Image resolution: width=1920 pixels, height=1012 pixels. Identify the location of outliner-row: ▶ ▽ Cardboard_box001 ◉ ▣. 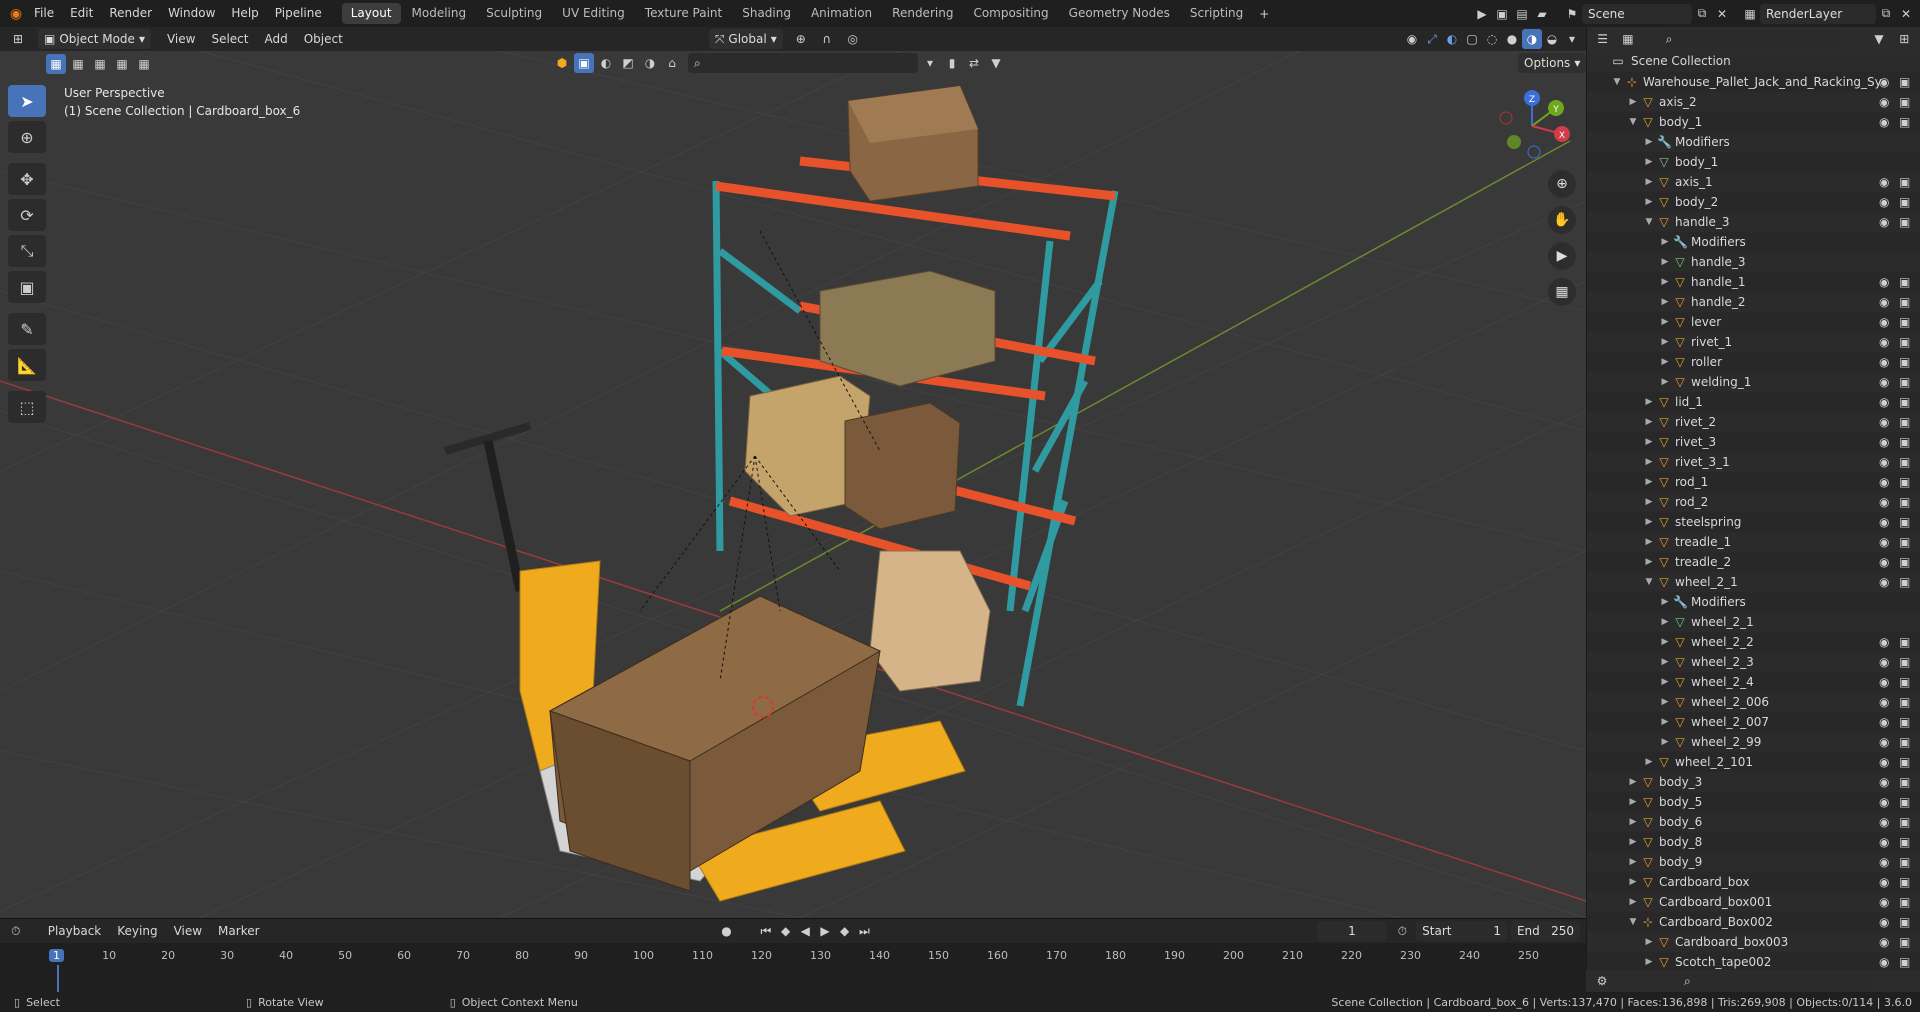
(1753, 902).